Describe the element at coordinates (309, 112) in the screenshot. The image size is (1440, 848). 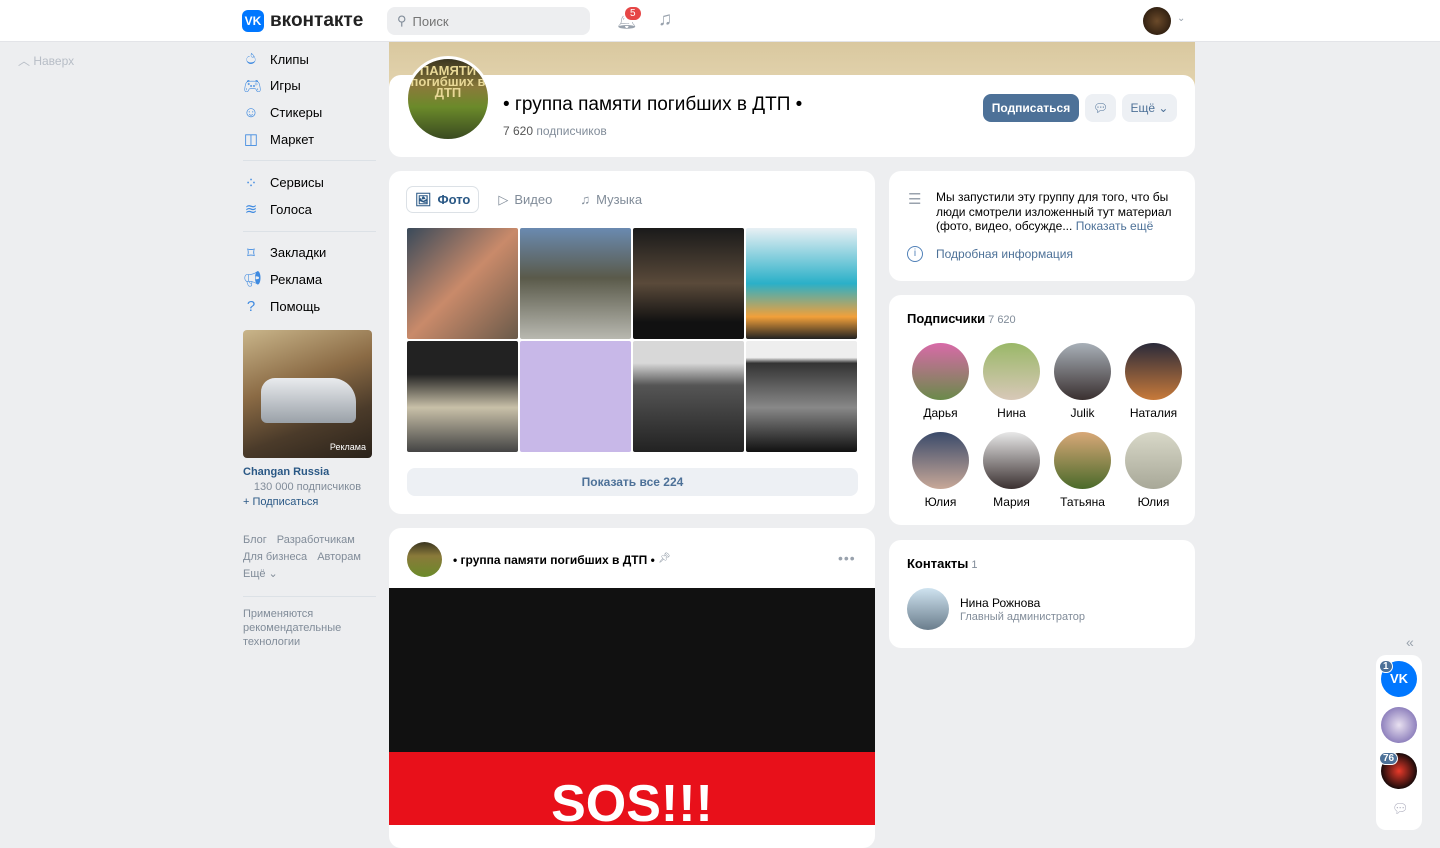
I see `sidebar-item-stickers: ☺ Стикеры` at that location.